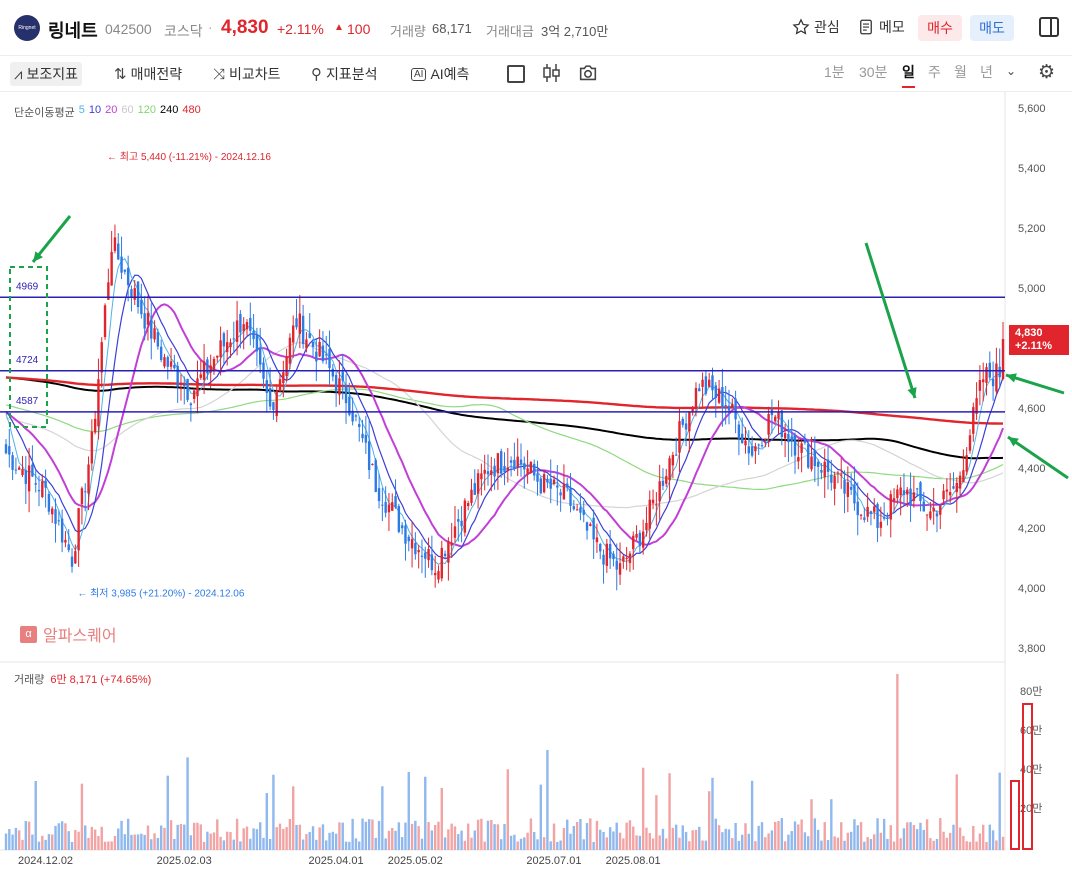  Describe the element at coordinates (189, 157) in the screenshot. I see `high-annotation: ← 최고 5,440 (-11.21%) - 2024.12.16` at that location.